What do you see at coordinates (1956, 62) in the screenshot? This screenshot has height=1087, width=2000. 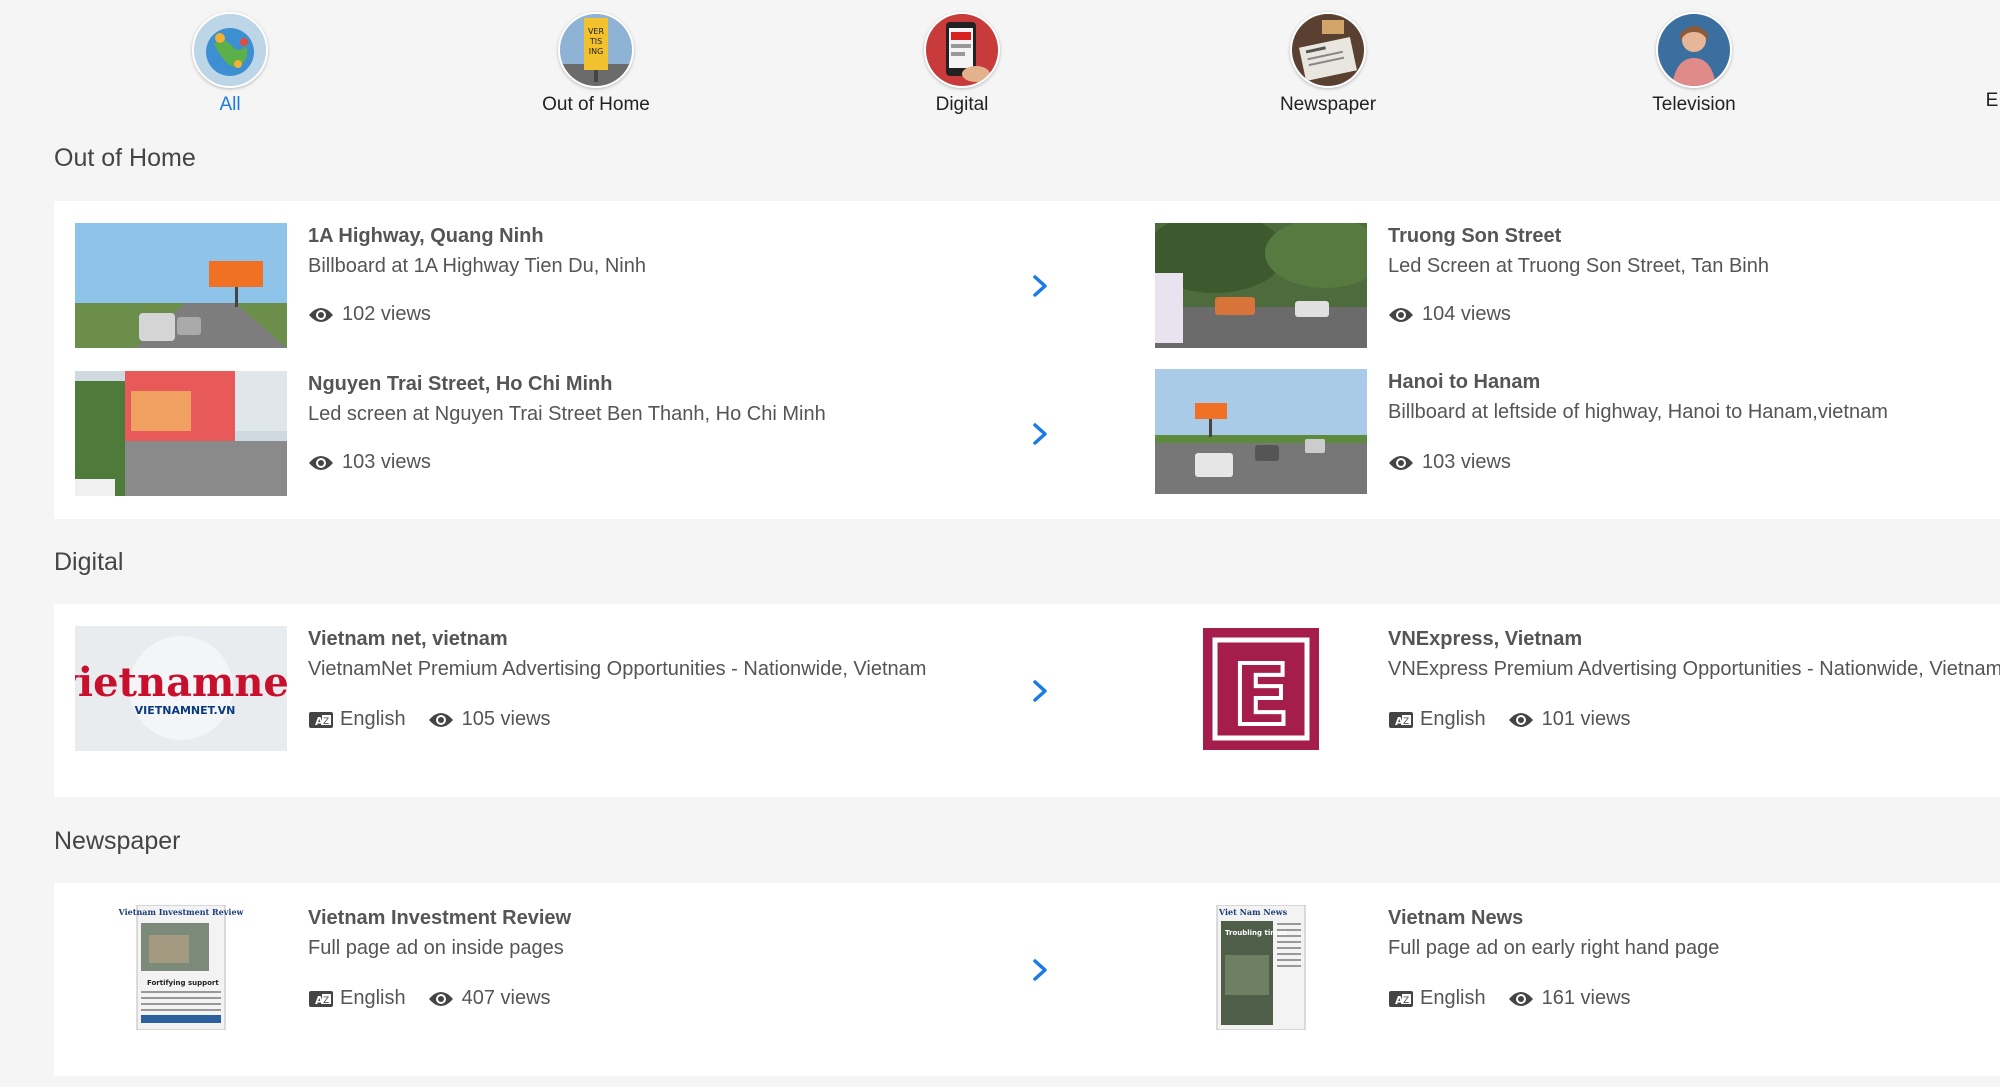 I see `category-partial: E` at bounding box center [1956, 62].